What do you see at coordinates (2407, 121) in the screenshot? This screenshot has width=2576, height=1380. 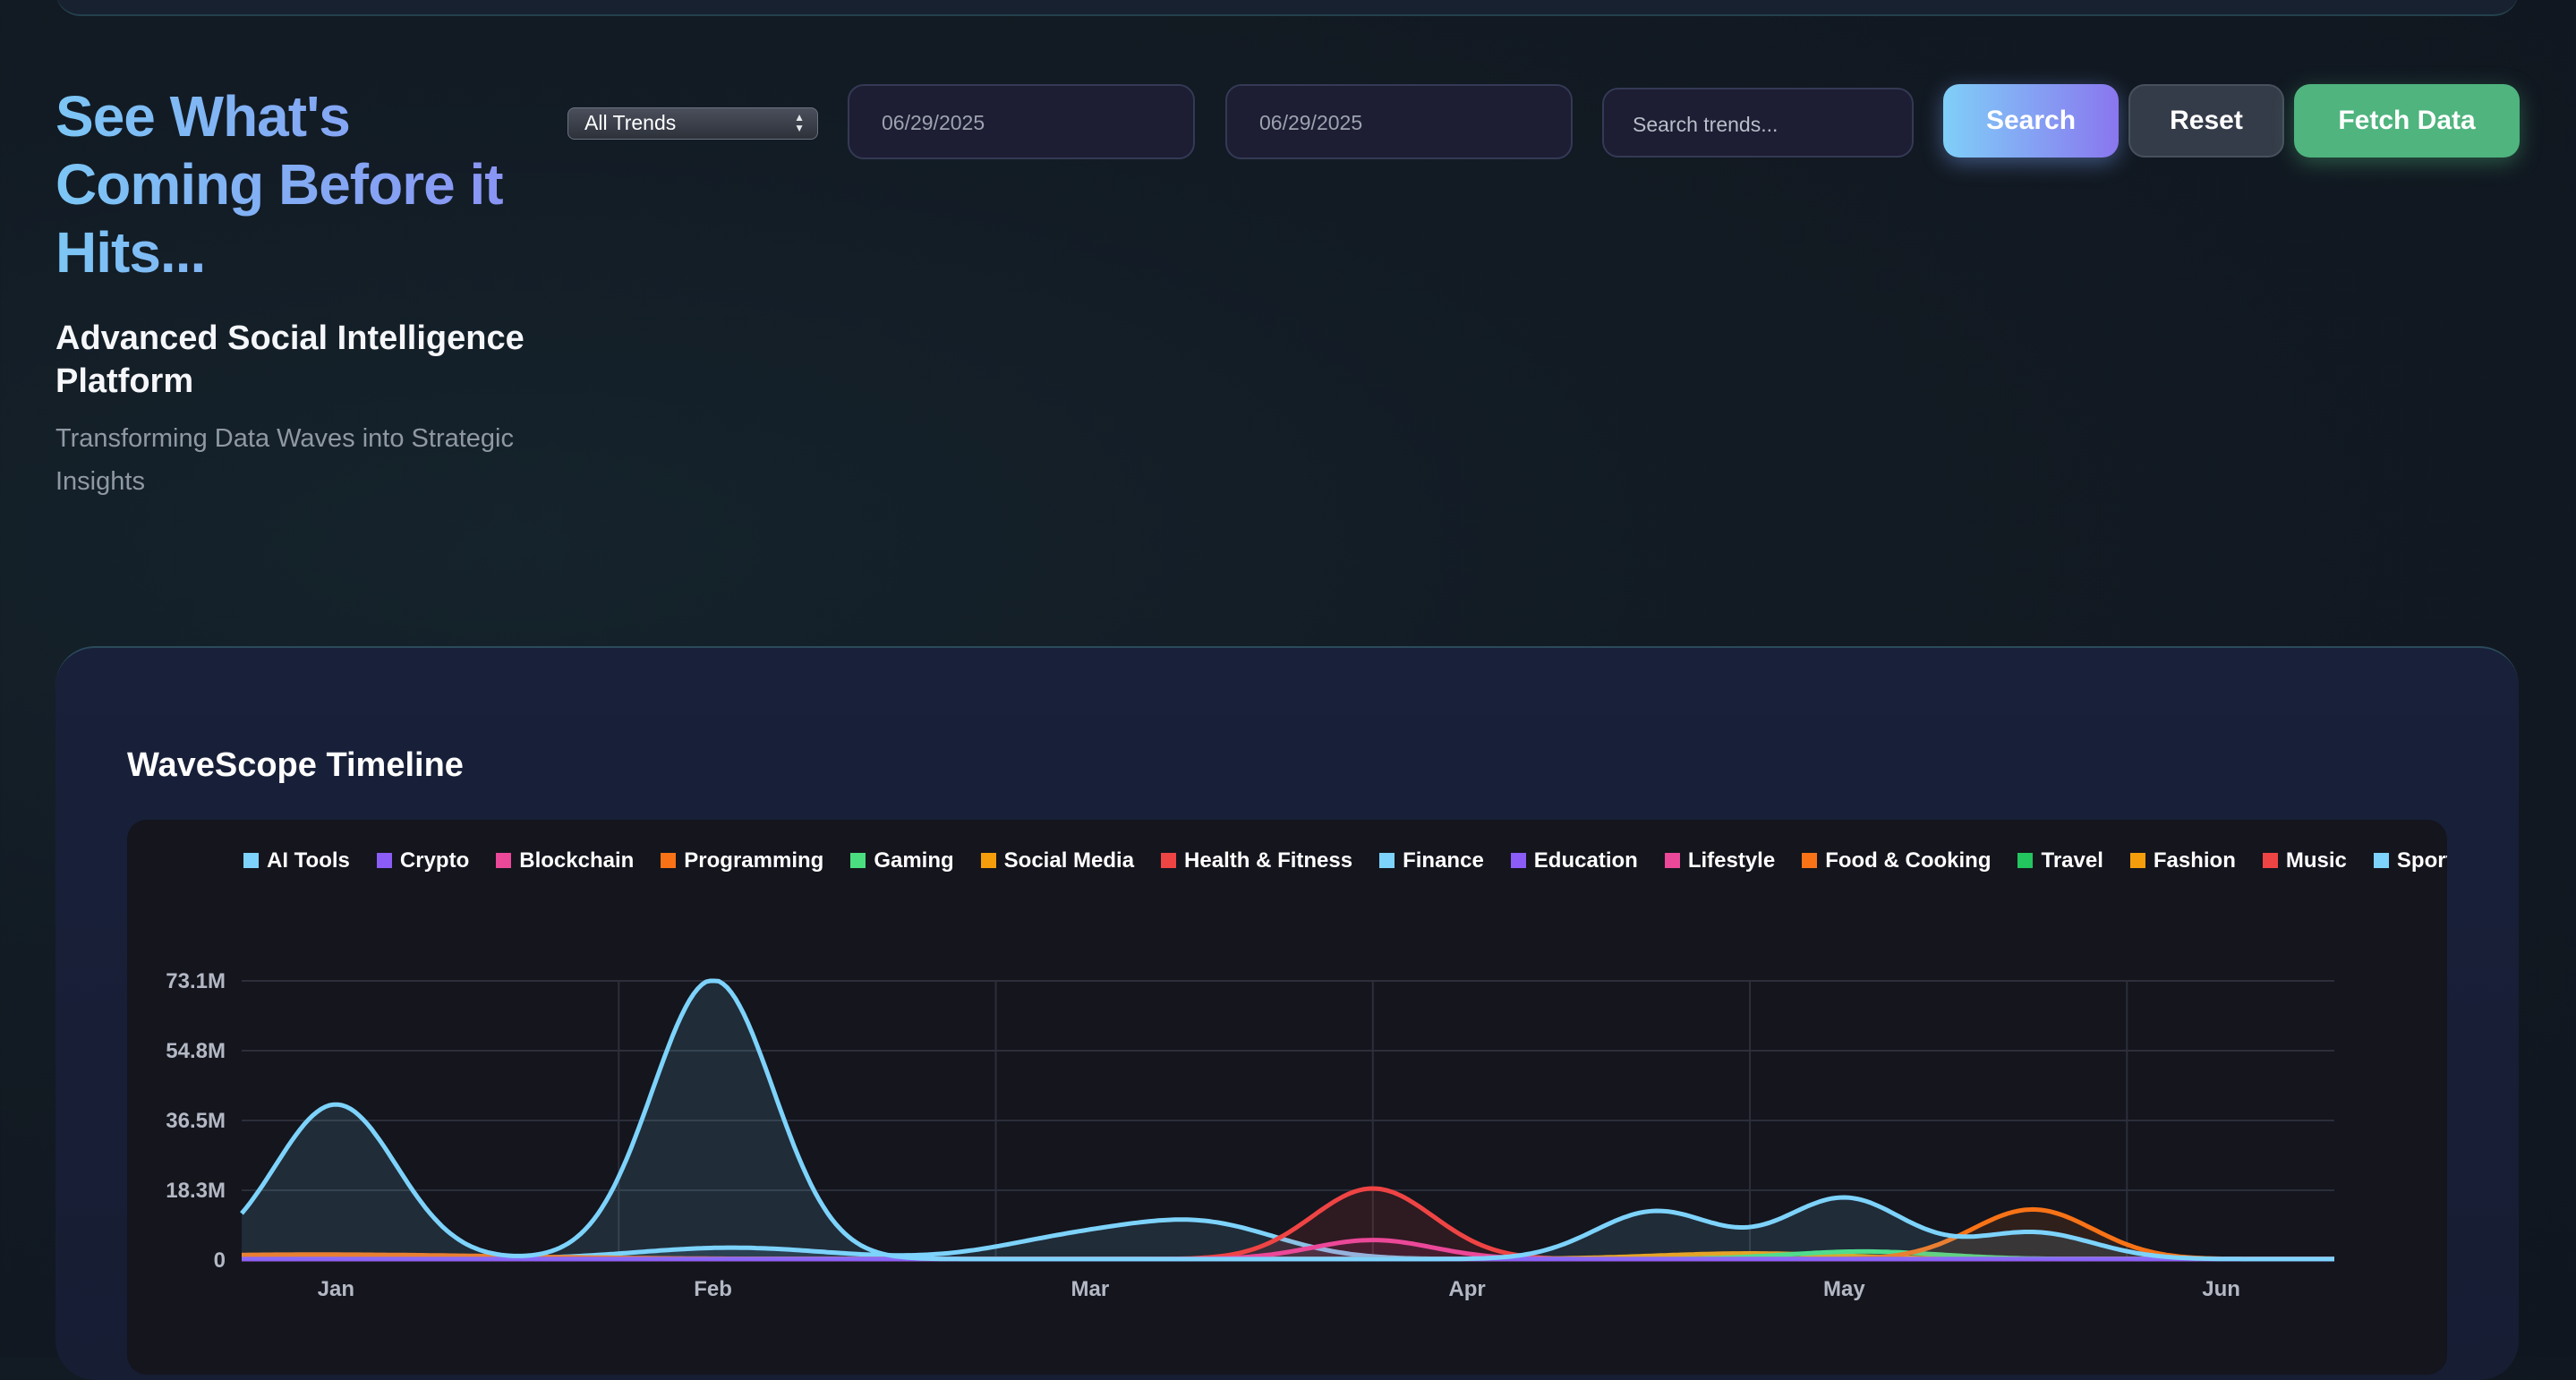 I see `fetch-data-button: Fetch Data` at bounding box center [2407, 121].